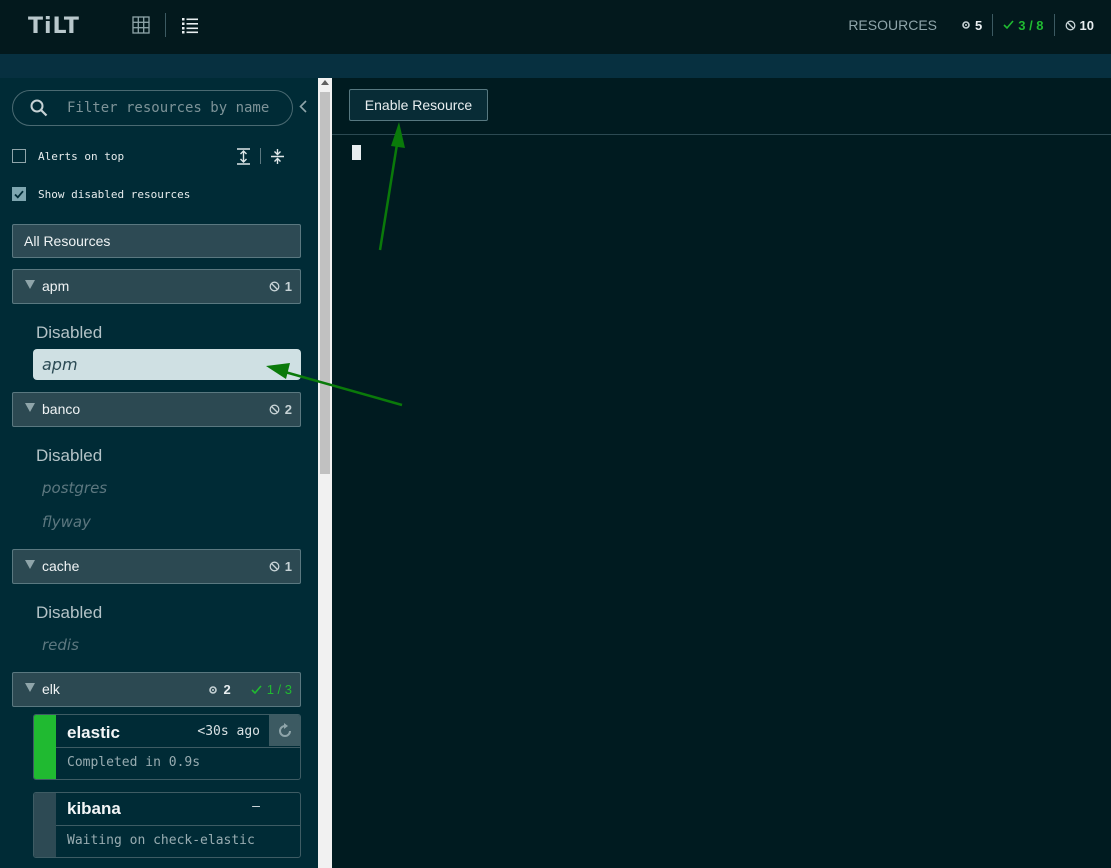  Describe the element at coordinates (1031, 25) in the screenshot. I see `healthy-ratio: 3 / 8` at that location.